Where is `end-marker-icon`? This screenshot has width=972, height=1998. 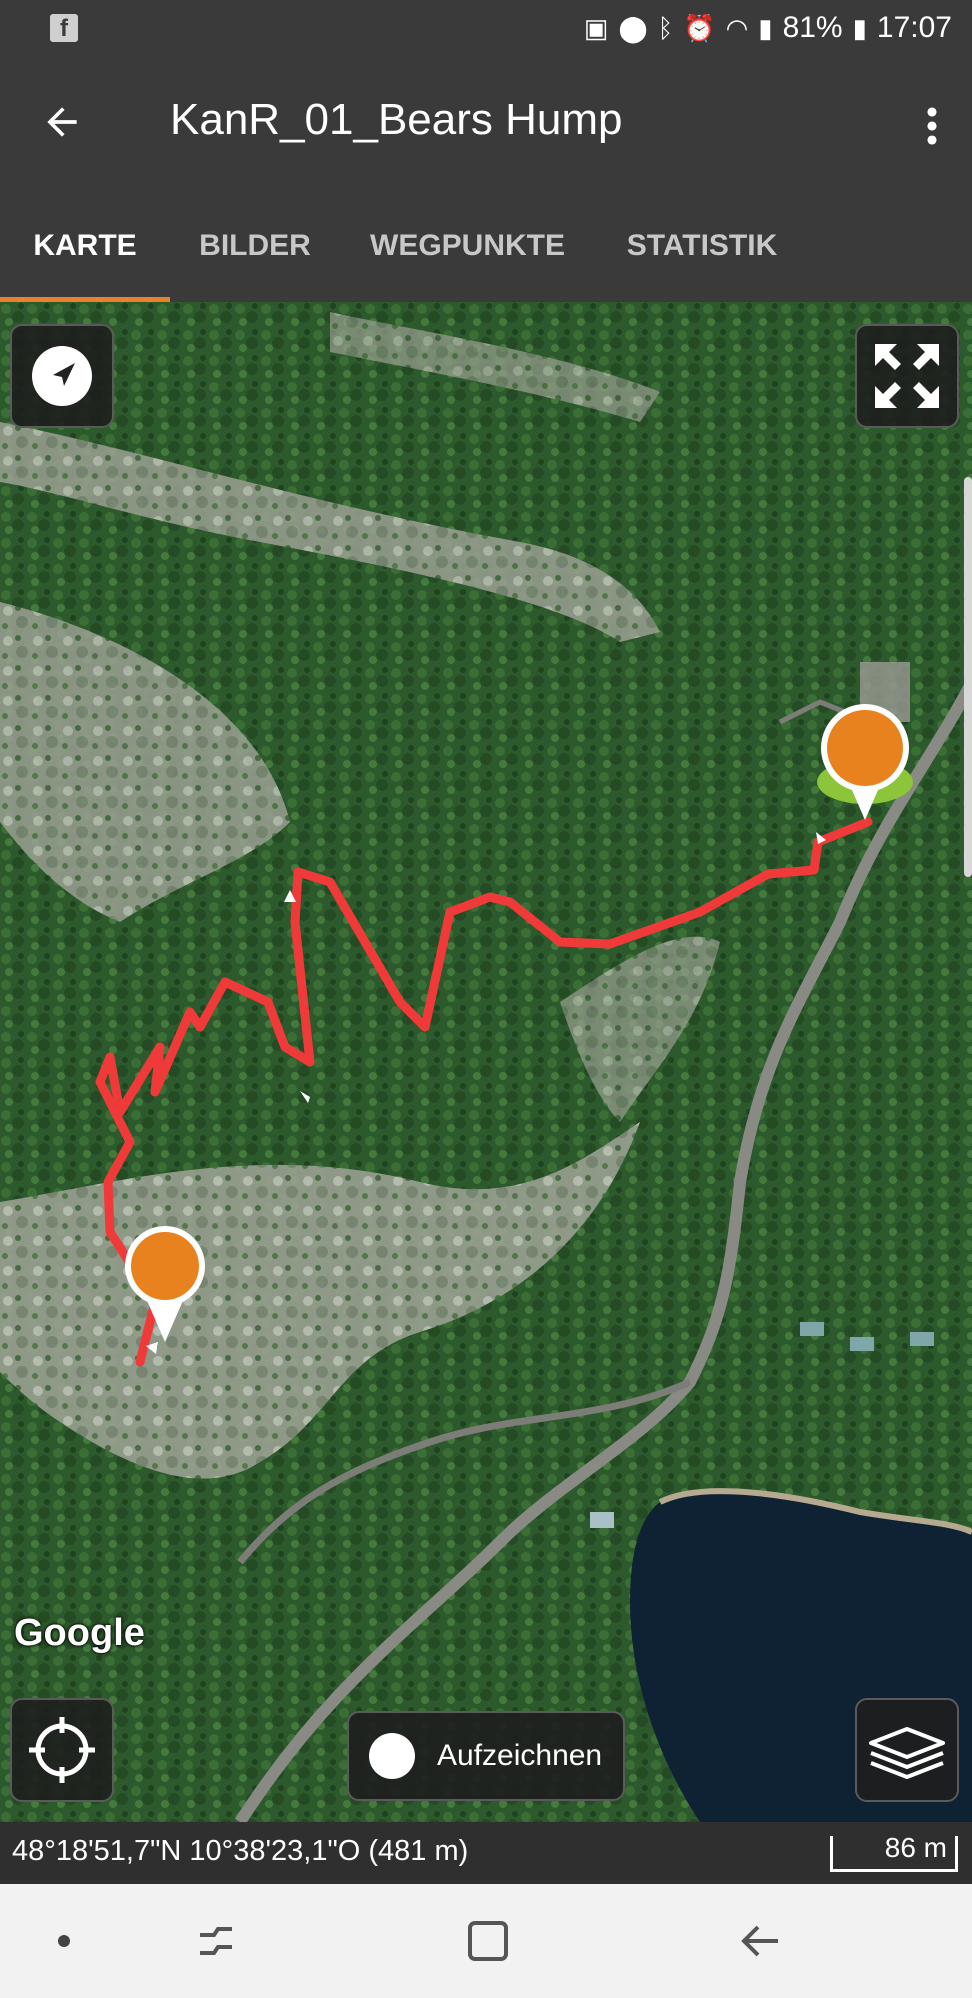
end-marker-icon is located at coordinates (165, 1284).